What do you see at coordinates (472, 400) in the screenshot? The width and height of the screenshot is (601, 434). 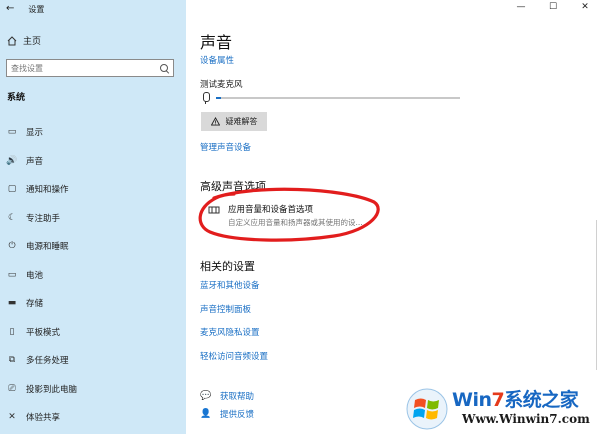 I see `watermark-brand-prefix: Win` at bounding box center [472, 400].